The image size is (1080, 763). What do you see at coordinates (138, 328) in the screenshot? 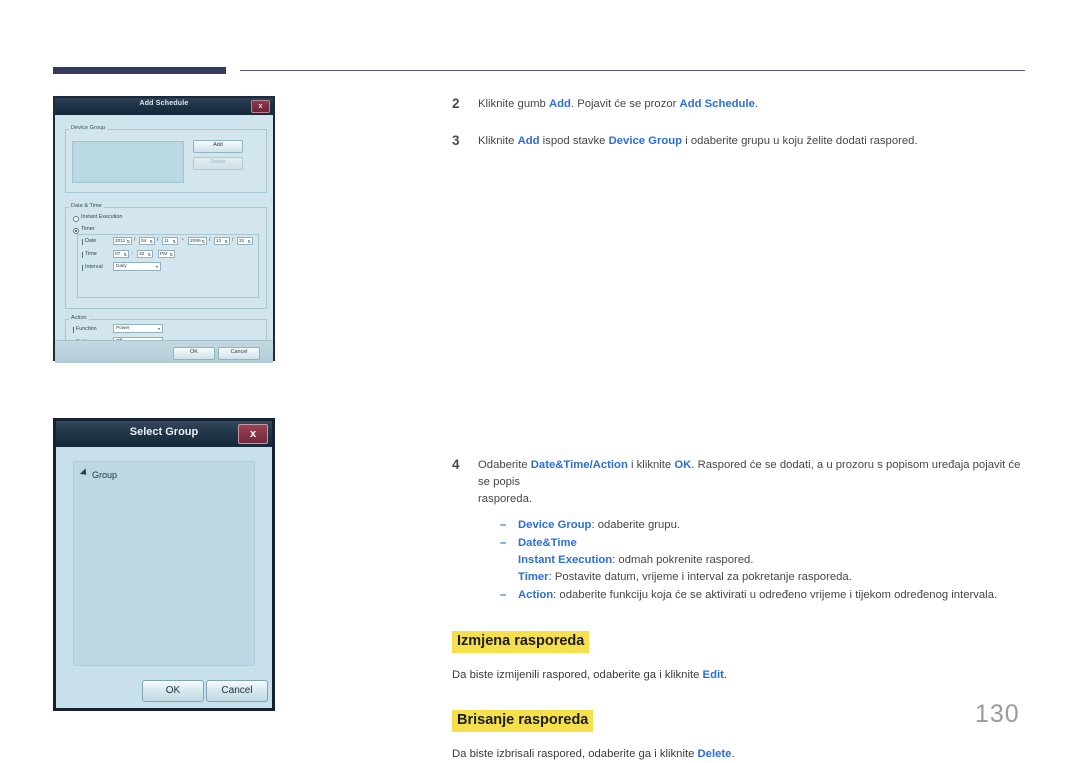
I see `function-combobox: Power ▾` at bounding box center [138, 328].